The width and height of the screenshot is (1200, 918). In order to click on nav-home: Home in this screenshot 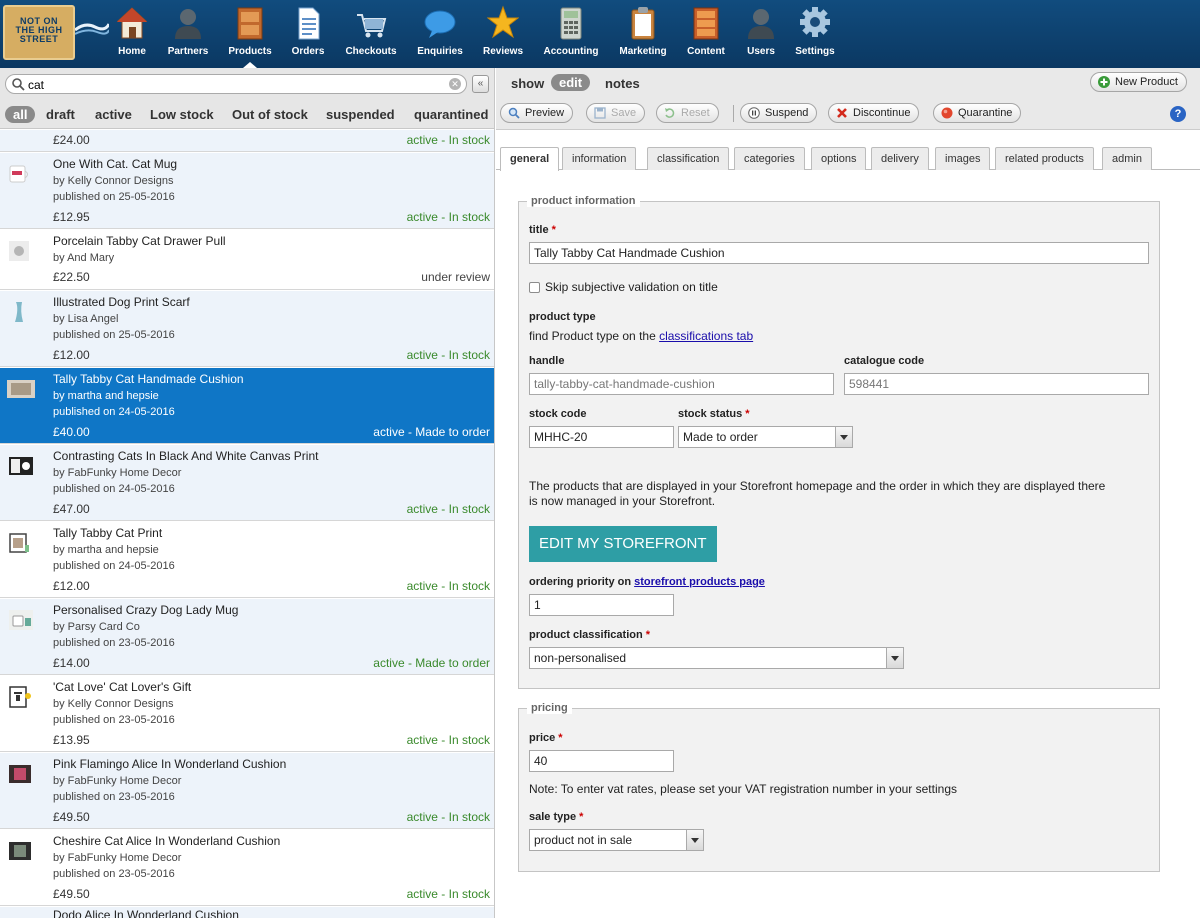, I will do `click(132, 34)`.